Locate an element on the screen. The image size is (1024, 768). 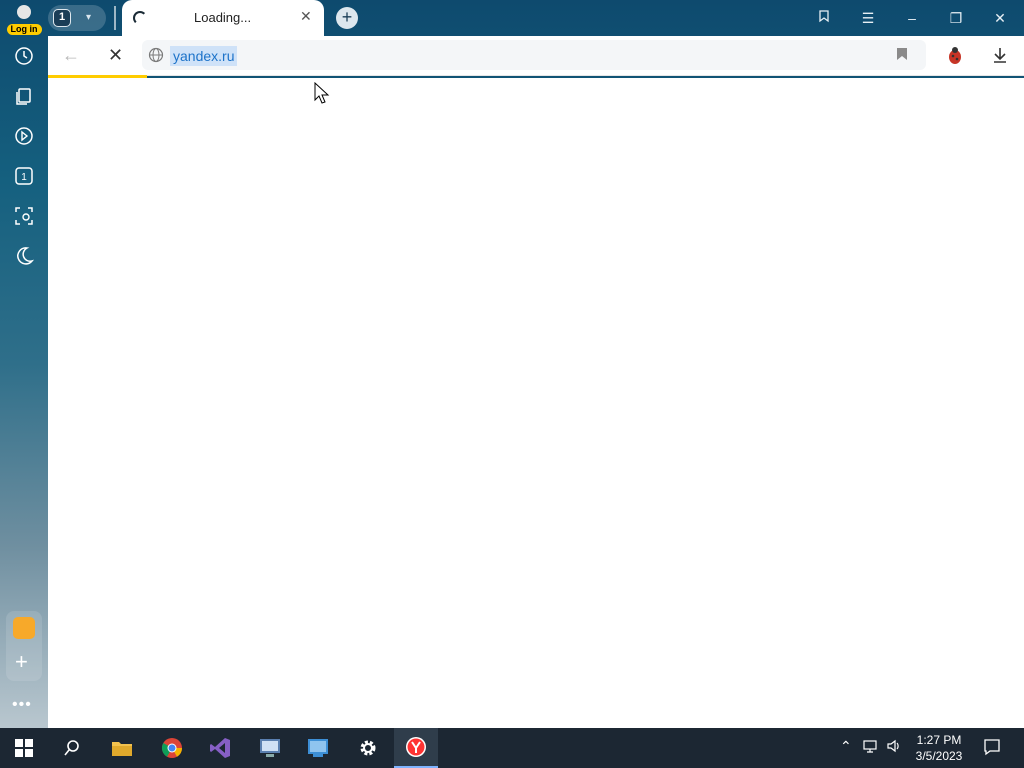
chevron-down-icon: ▾ is located at coordinates (89, 17).